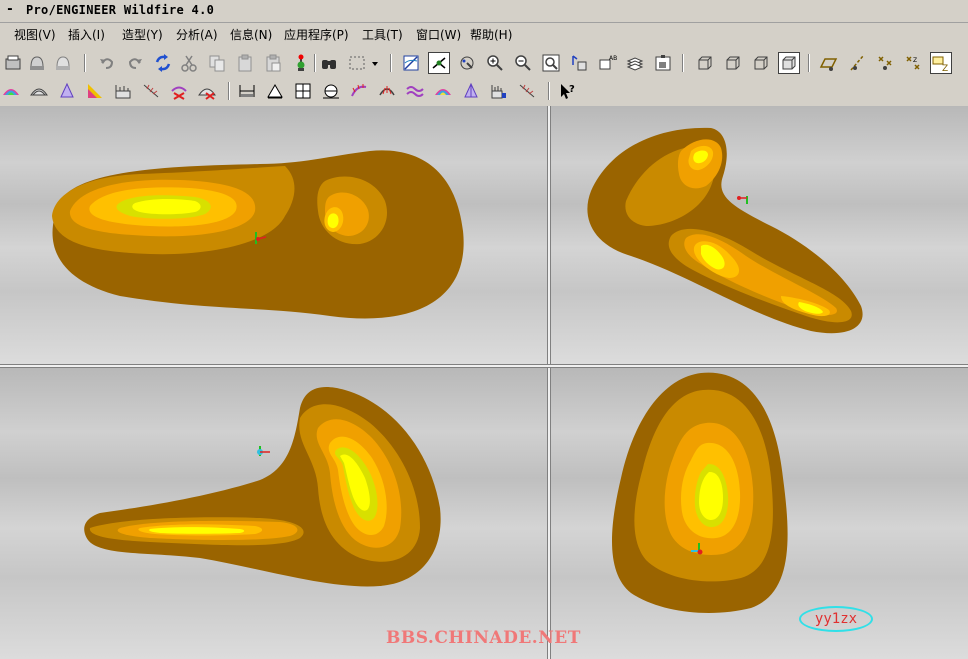  What do you see at coordinates (39, 91) in the screenshot?
I see `section-icon` at bounding box center [39, 91].